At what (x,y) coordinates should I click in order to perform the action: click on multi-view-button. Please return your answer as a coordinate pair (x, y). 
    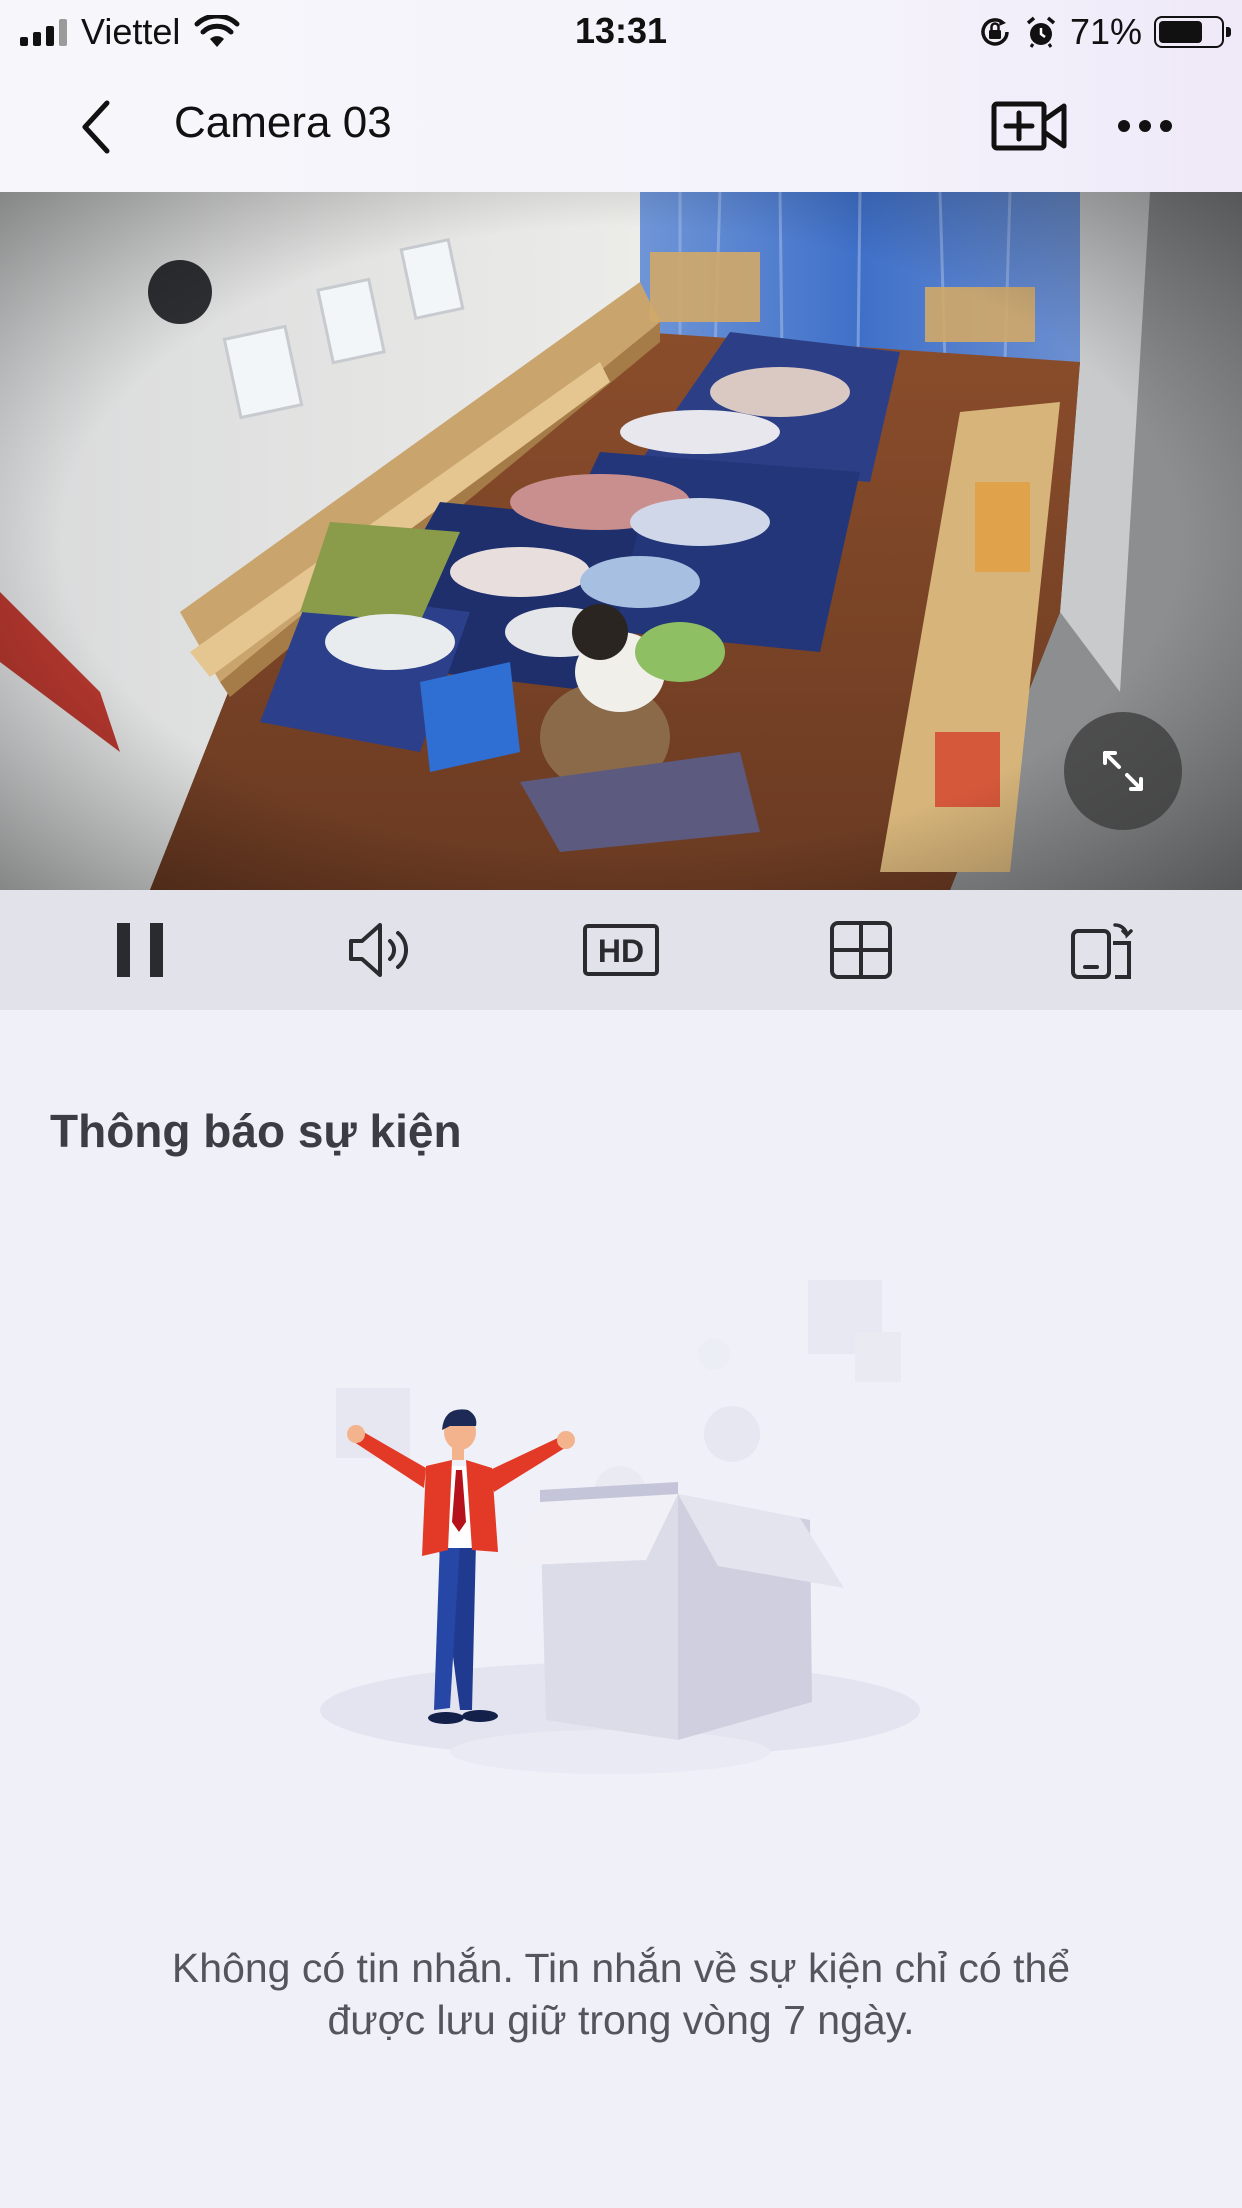
    Looking at the image, I should click on (861, 950).